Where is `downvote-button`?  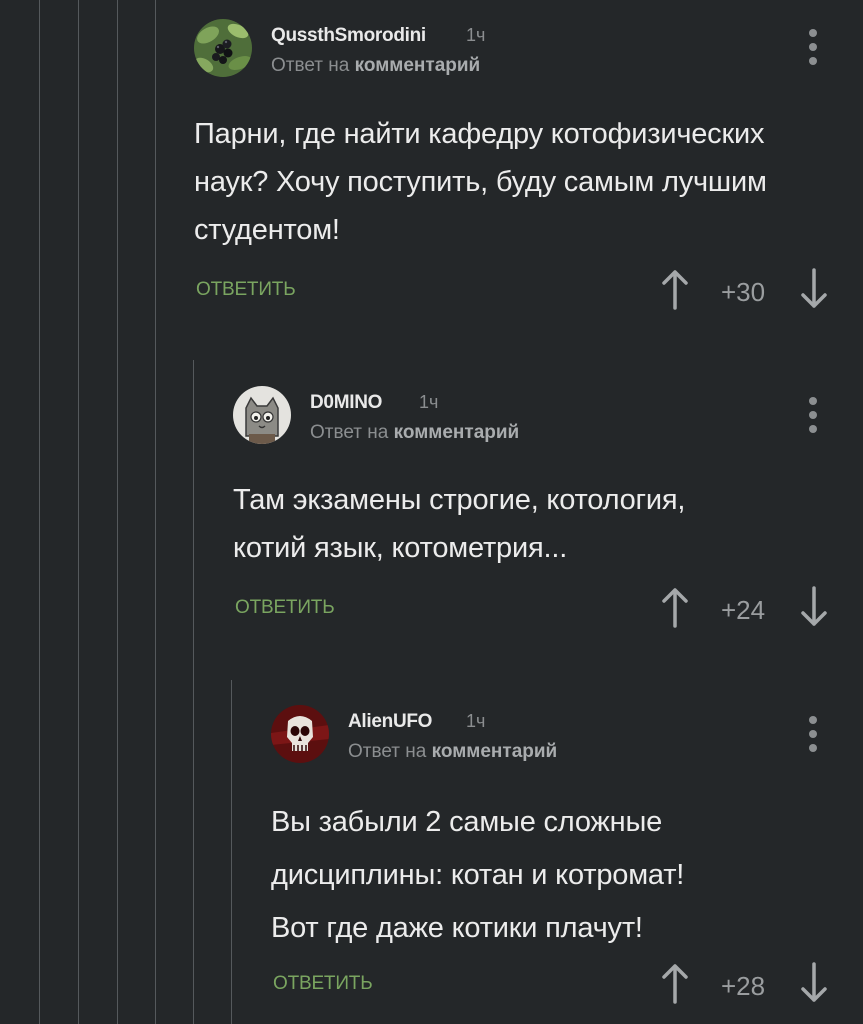 downvote-button is located at coordinates (814, 983).